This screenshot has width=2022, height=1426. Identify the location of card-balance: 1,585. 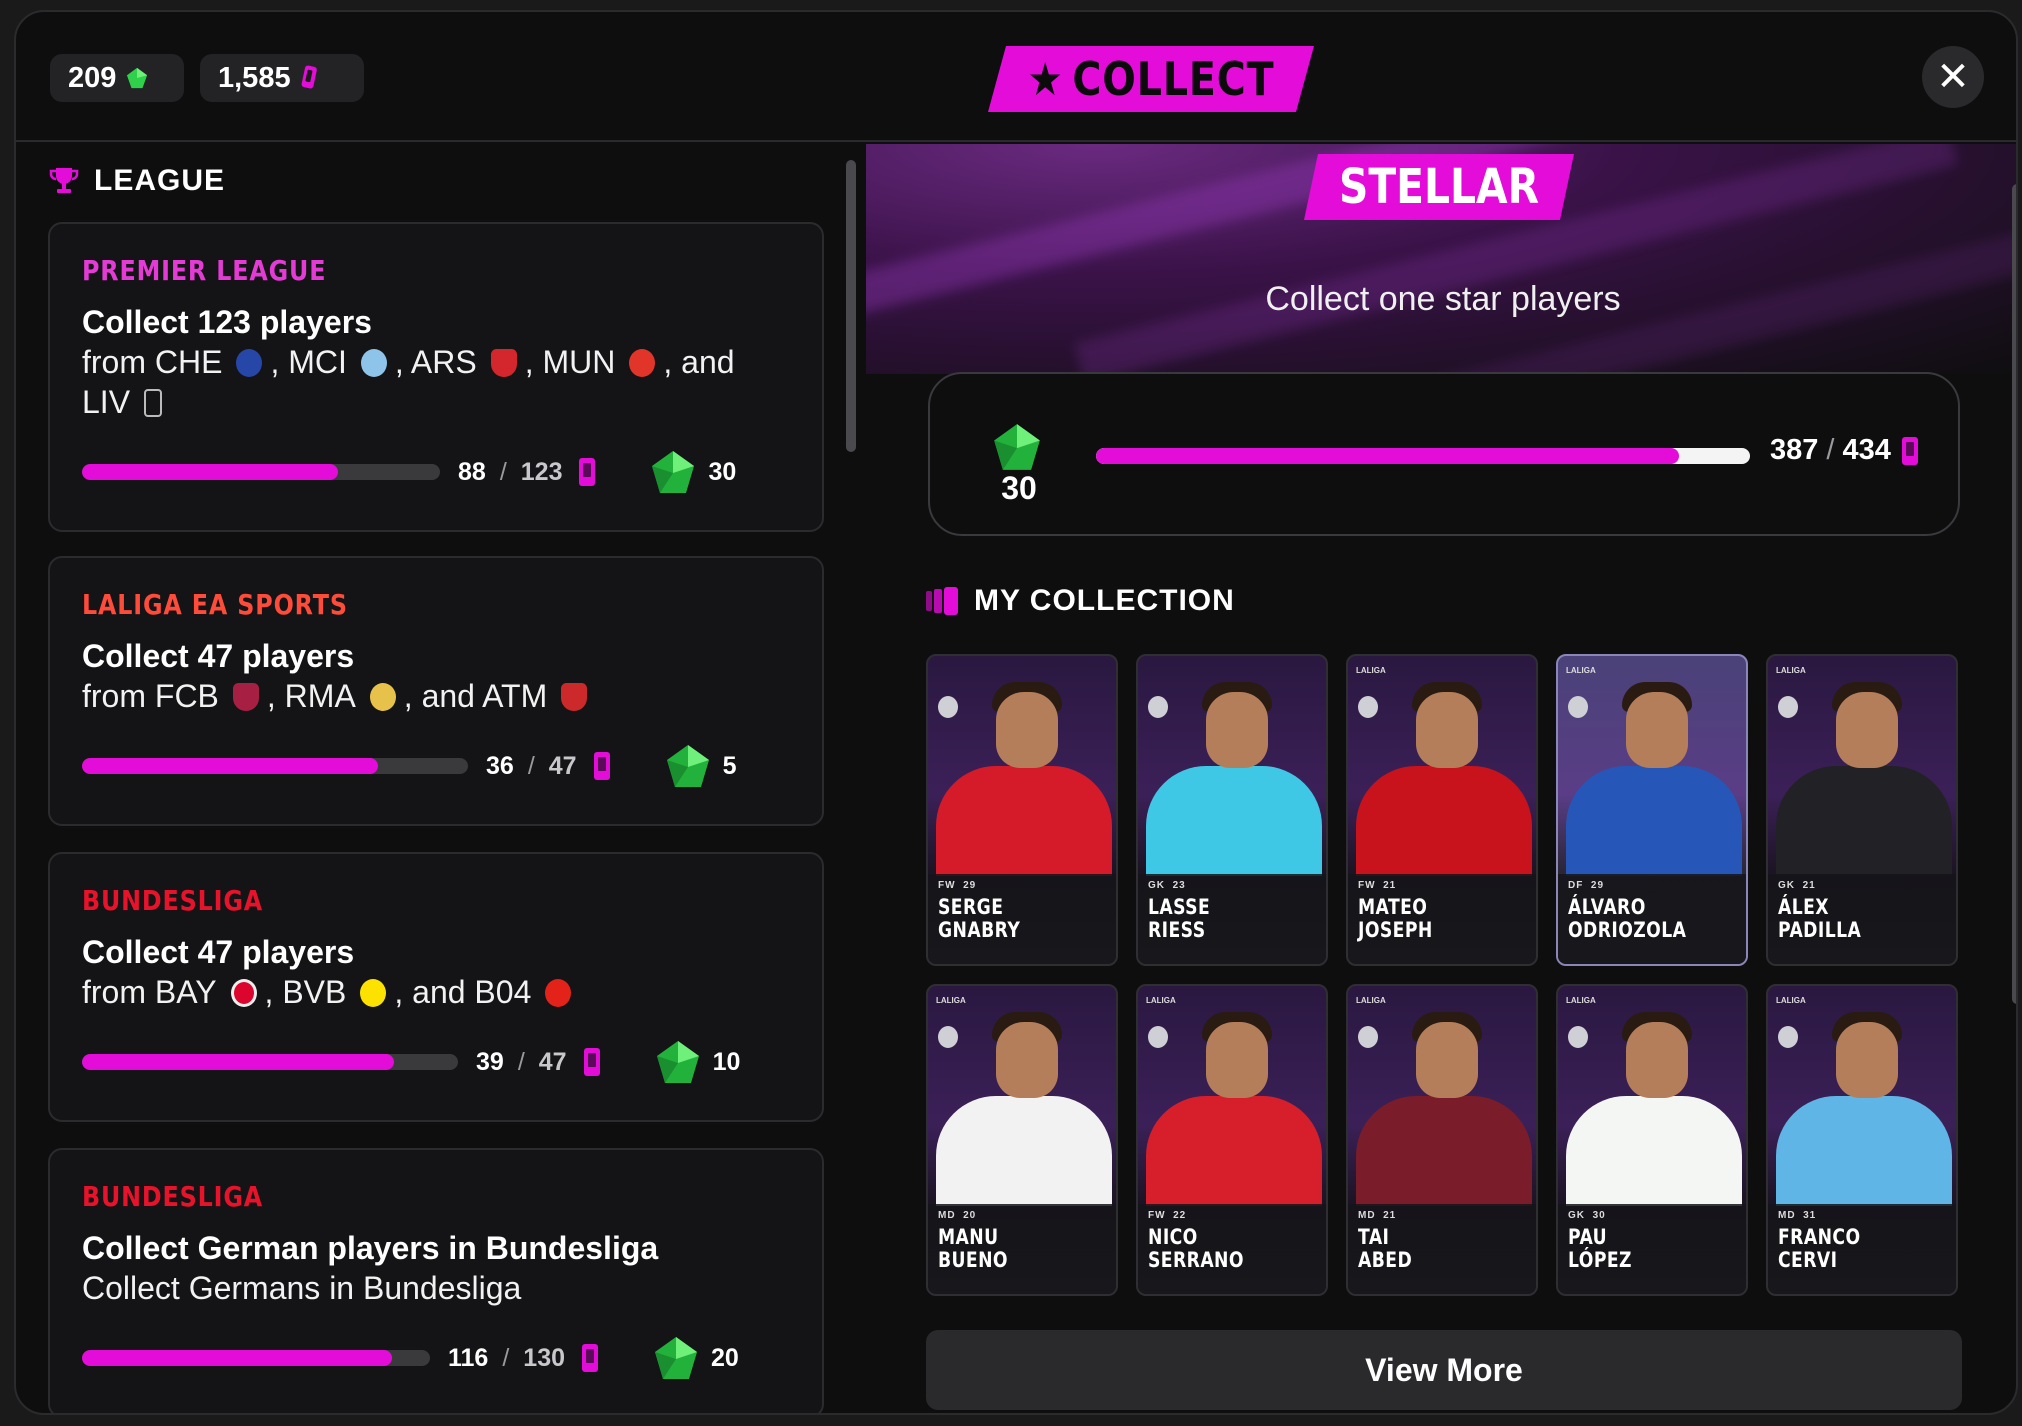
(282, 78).